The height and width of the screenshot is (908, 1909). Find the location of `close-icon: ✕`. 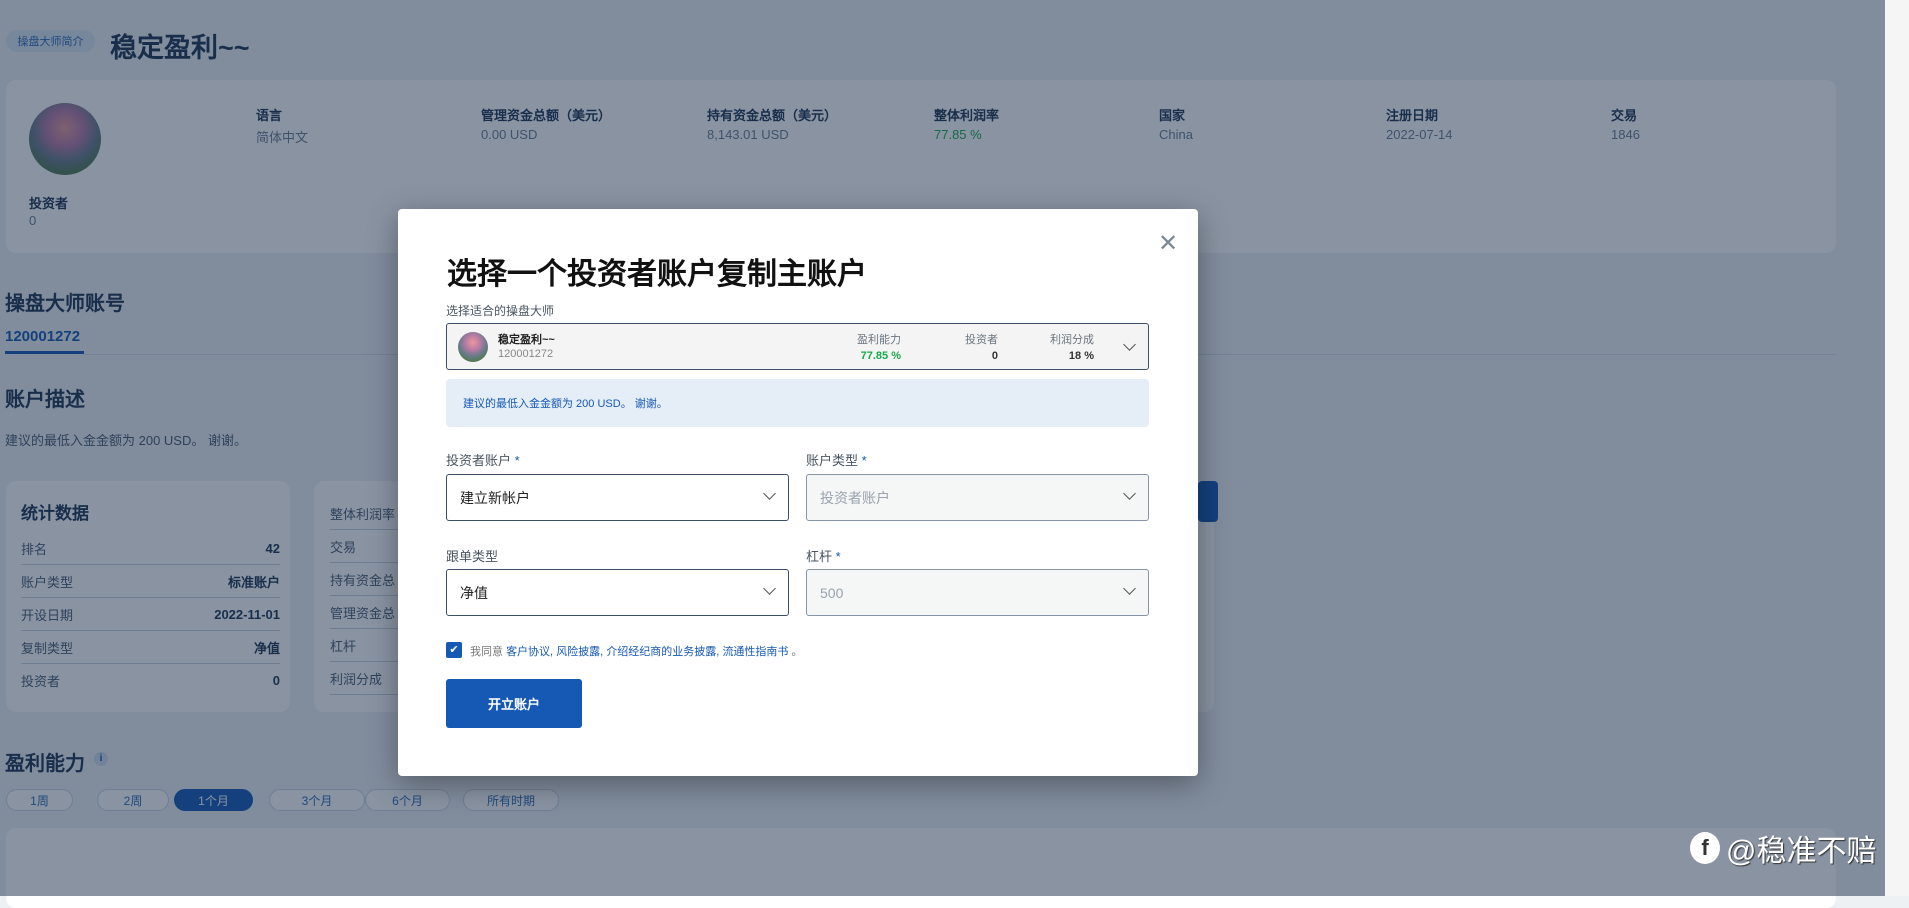

close-icon: ✕ is located at coordinates (1168, 243).